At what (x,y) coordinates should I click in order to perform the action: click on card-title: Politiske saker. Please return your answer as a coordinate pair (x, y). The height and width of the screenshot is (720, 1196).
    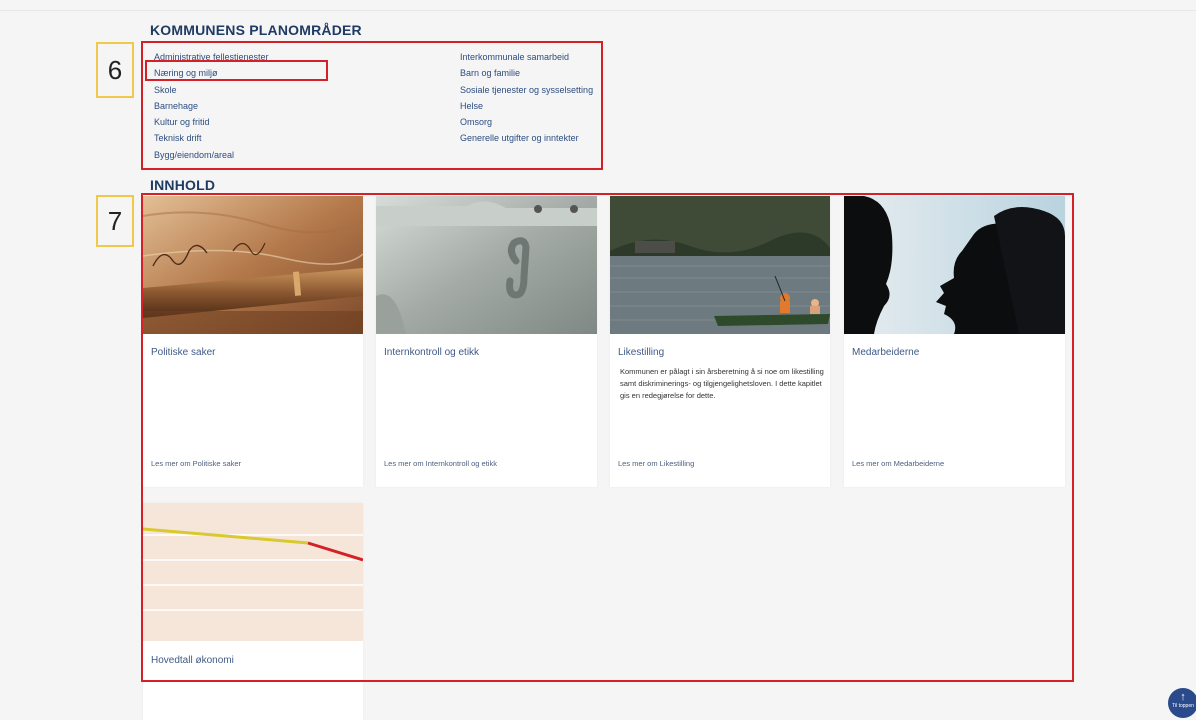
    Looking at the image, I should click on (183, 352).